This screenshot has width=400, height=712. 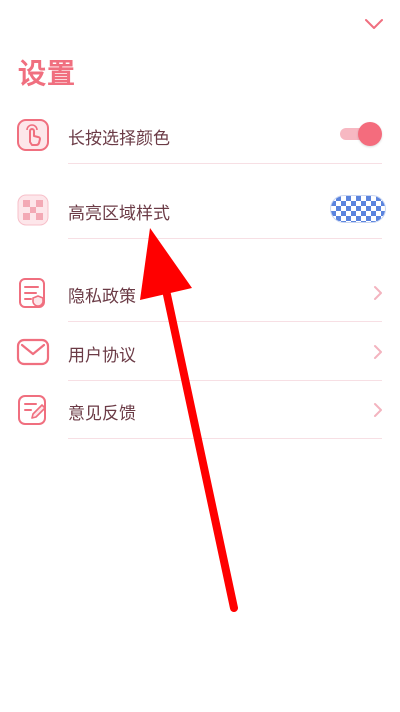 I want to click on edit-note-icon, so click(x=33, y=410).